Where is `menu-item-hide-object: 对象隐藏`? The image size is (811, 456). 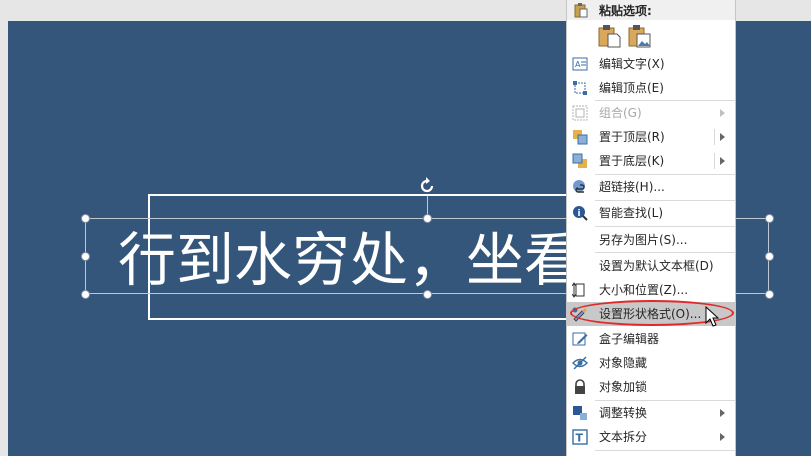 menu-item-hide-object: 对象隐藏 is located at coordinates (651, 363).